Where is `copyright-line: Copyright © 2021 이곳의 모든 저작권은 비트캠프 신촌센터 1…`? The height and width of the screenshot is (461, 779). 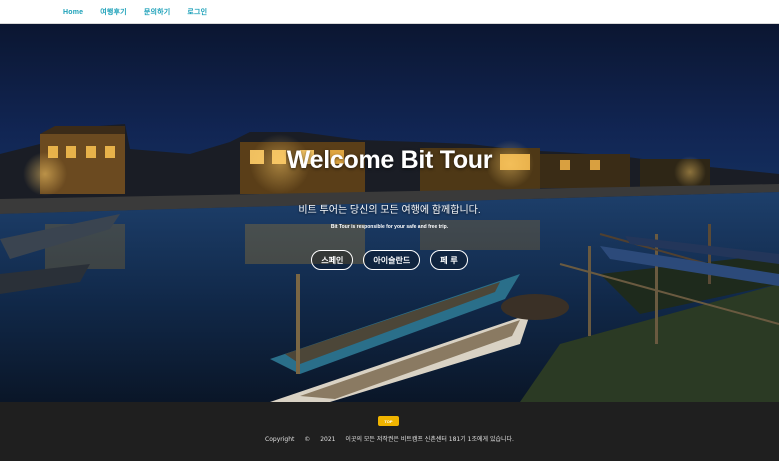 copyright-line: Copyright © 2021 이곳의 모든 저작권은 비트캠프 신촌센터 1… is located at coordinates (389, 438).